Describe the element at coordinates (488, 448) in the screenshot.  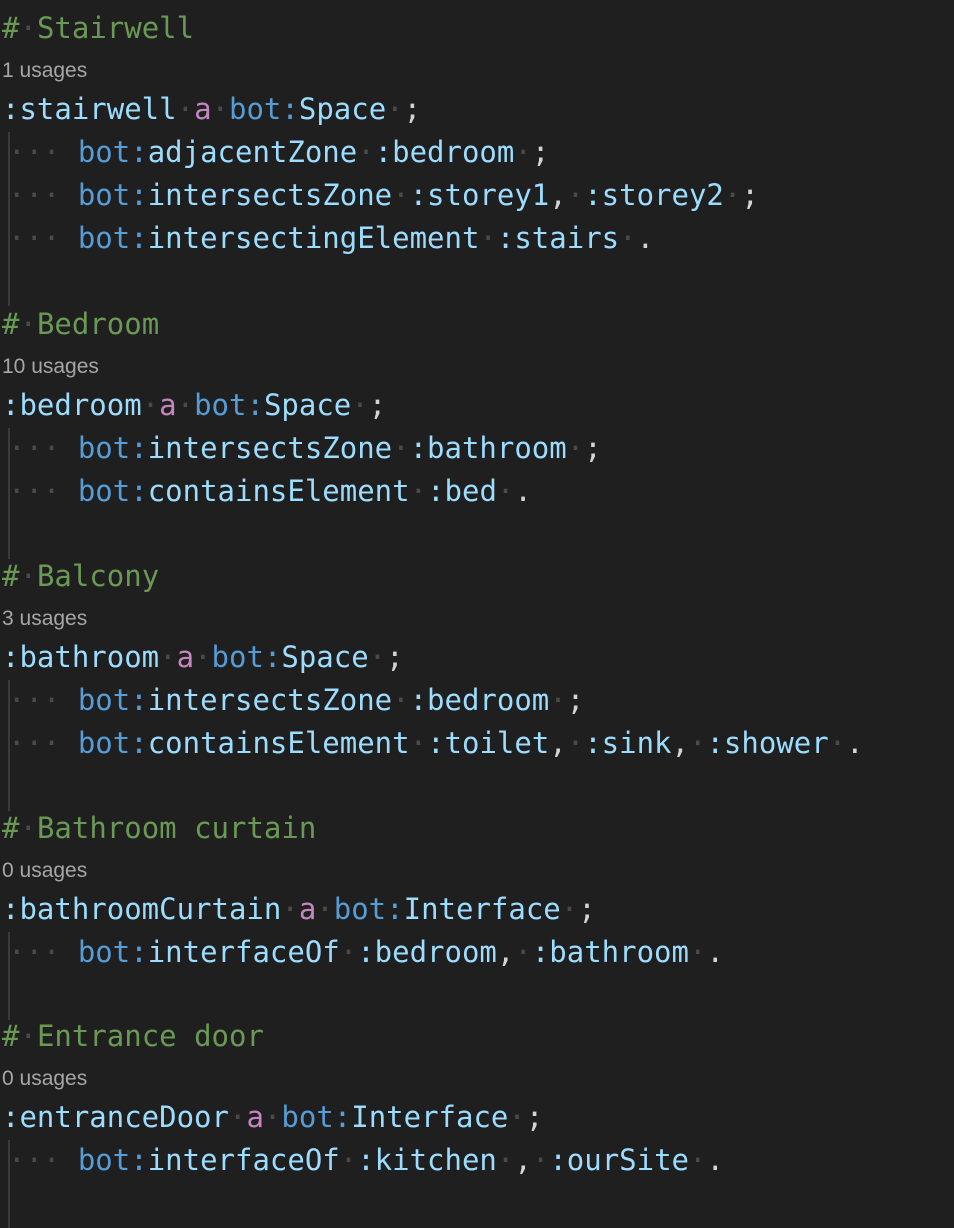
I see `object-iri: :bathroom` at that location.